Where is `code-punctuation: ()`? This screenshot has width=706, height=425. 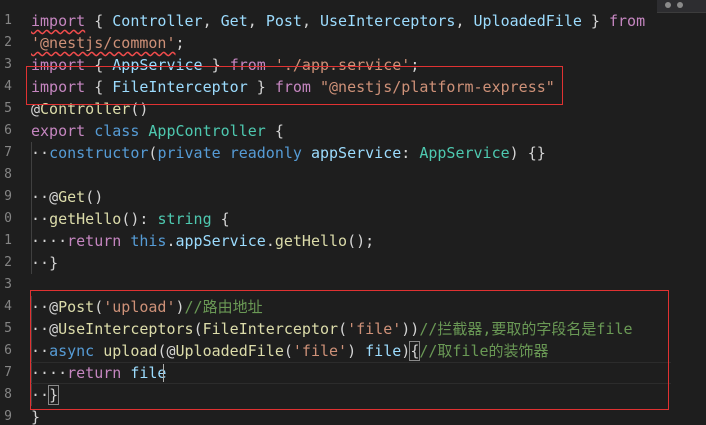 code-punctuation: () is located at coordinates (94, 197).